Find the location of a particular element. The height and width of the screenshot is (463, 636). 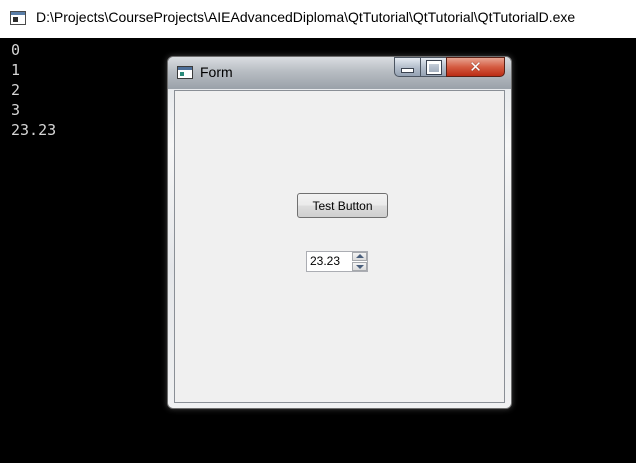

double-spin-box is located at coordinates (337, 261).